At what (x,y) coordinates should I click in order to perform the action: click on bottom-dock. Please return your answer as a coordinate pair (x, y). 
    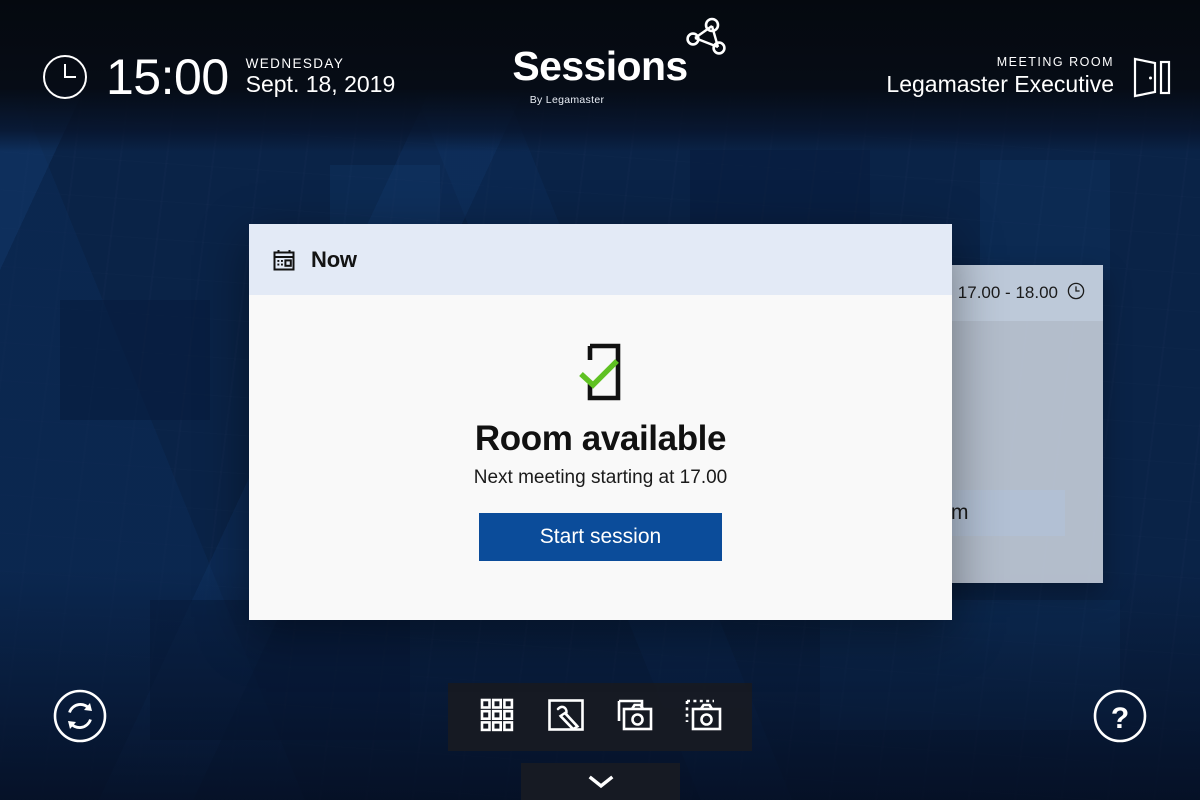
    Looking at the image, I should click on (600, 717).